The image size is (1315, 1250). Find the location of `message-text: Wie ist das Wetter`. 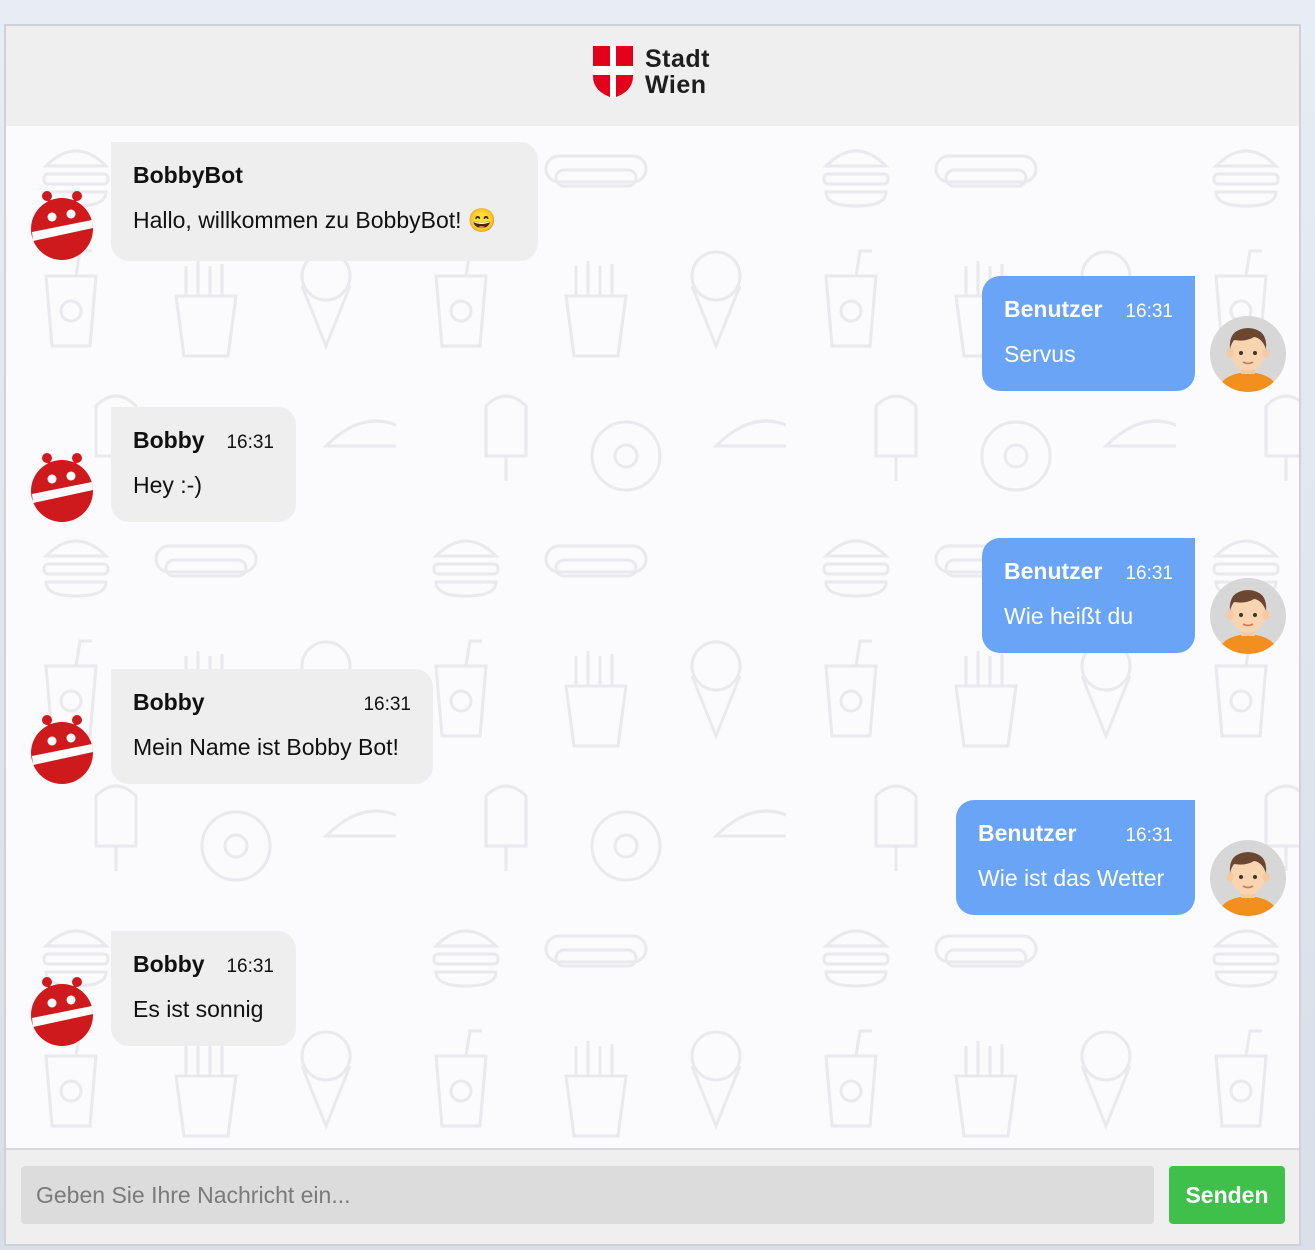

message-text: Wie ist das Wetter is located at coordinates (1071, 878).